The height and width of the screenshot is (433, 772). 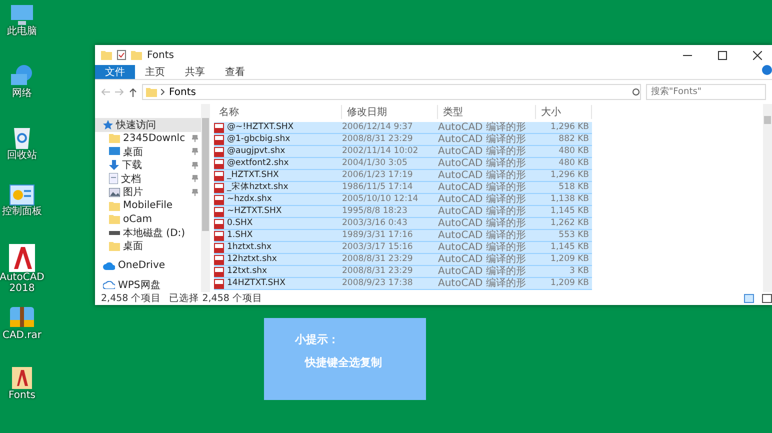 I want to click on ribbon-tab: 共享, so click(x=195, y=72).